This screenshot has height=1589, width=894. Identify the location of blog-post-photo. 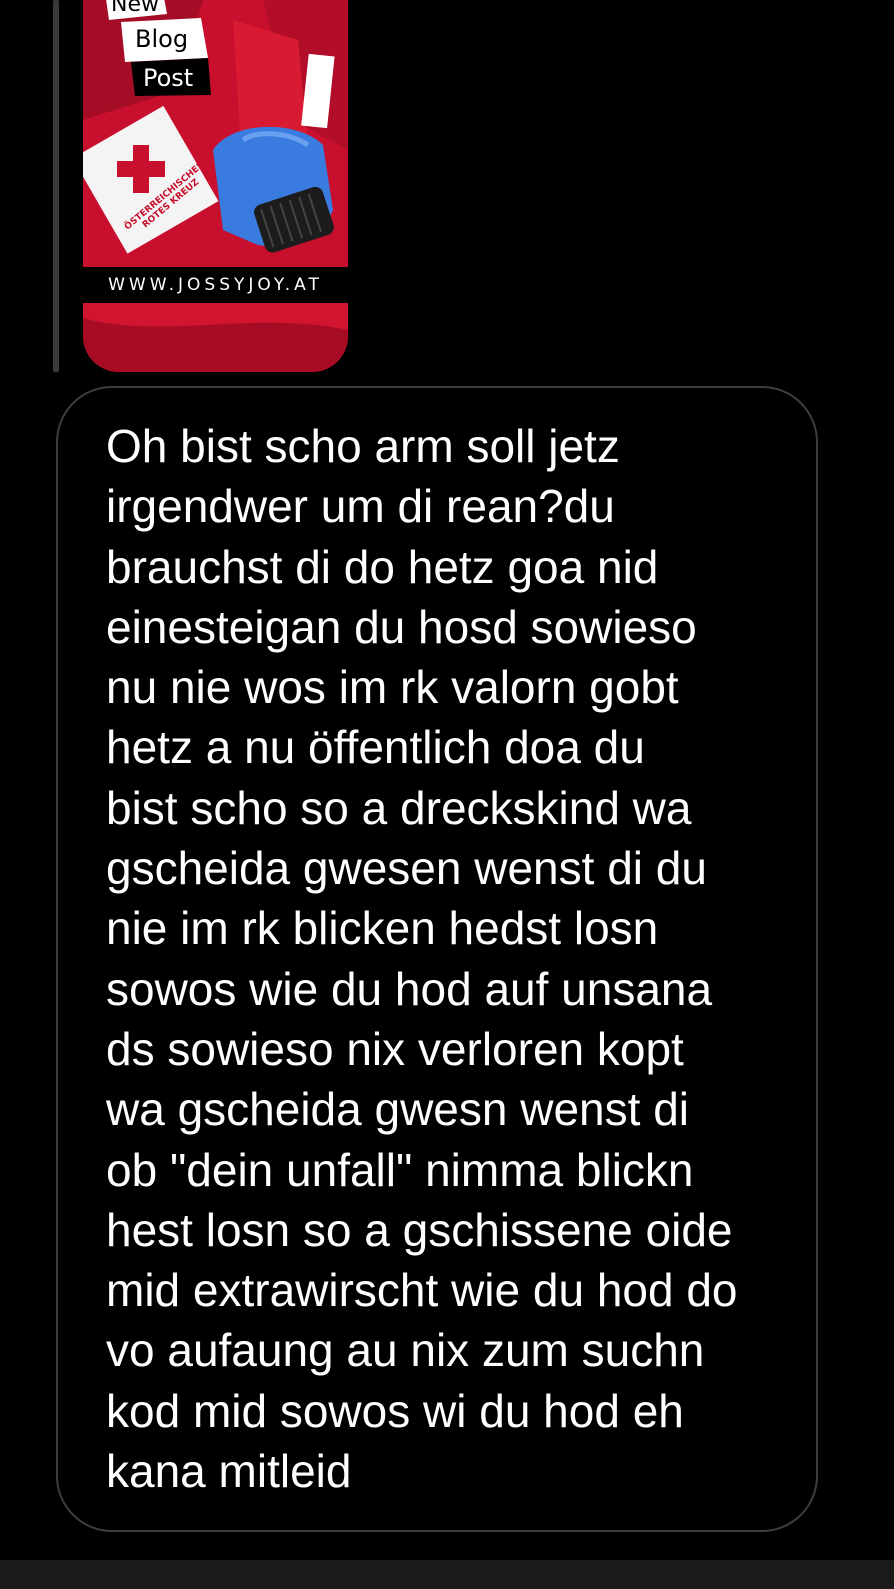
(215, 186).